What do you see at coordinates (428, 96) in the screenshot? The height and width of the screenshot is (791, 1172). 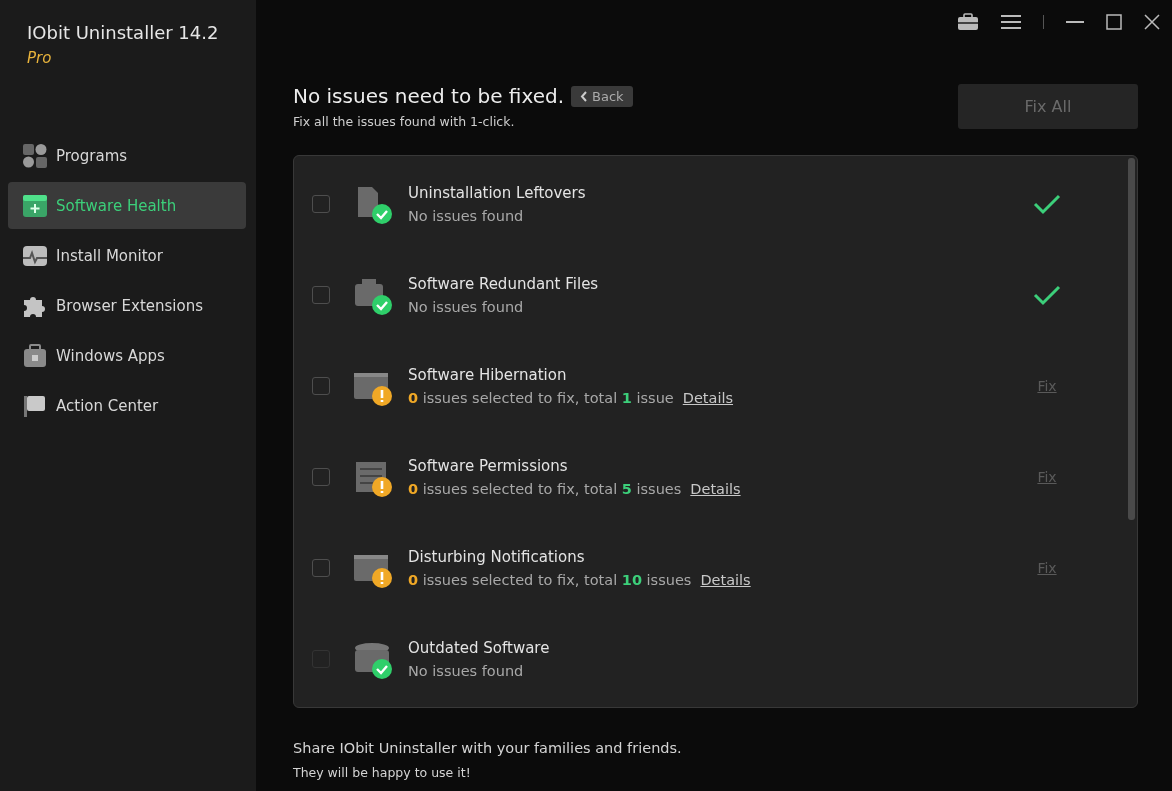 I see `page-title: No issues need to be fixed.` at bounding box center [428, 96].